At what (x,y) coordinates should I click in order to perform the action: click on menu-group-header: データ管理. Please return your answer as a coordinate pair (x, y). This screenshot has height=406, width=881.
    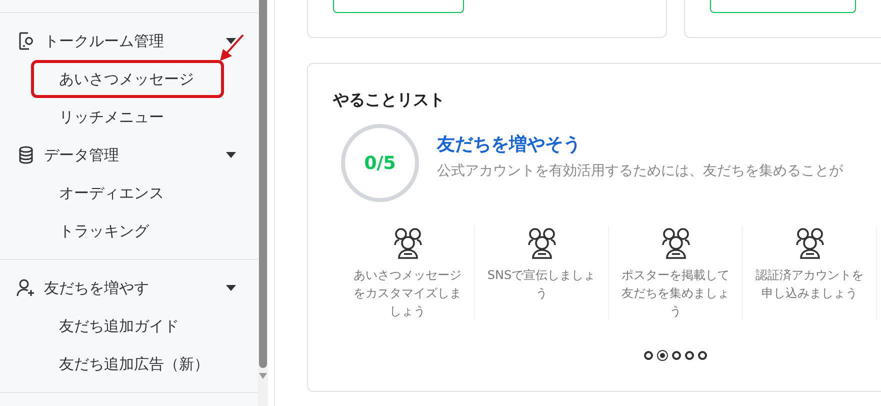
    Looking at the image, I should click on (129, 155).